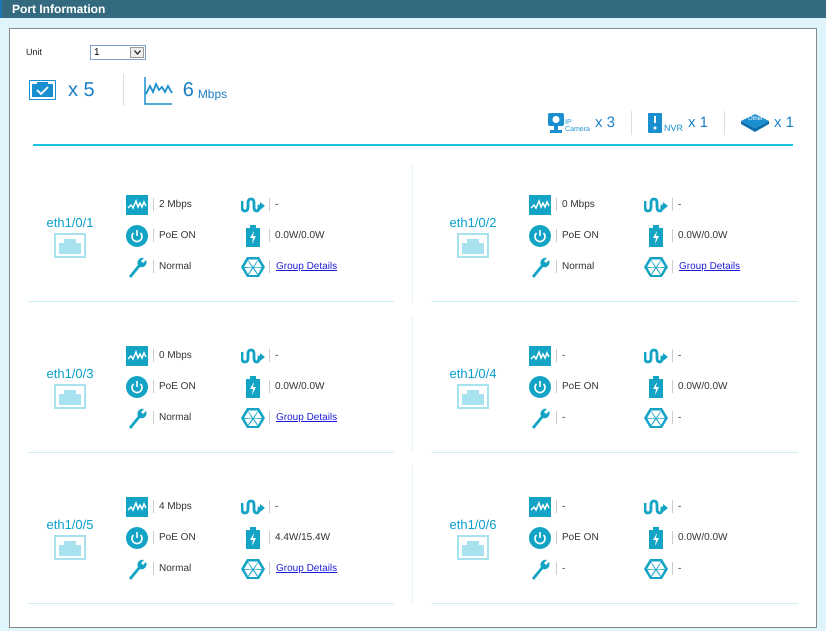 Image resolution: width=826 pixels, height=631 pixels. Describe the element at coordinates (188, 90) in the screenshot. I see `traffic-value: 6` at that location.